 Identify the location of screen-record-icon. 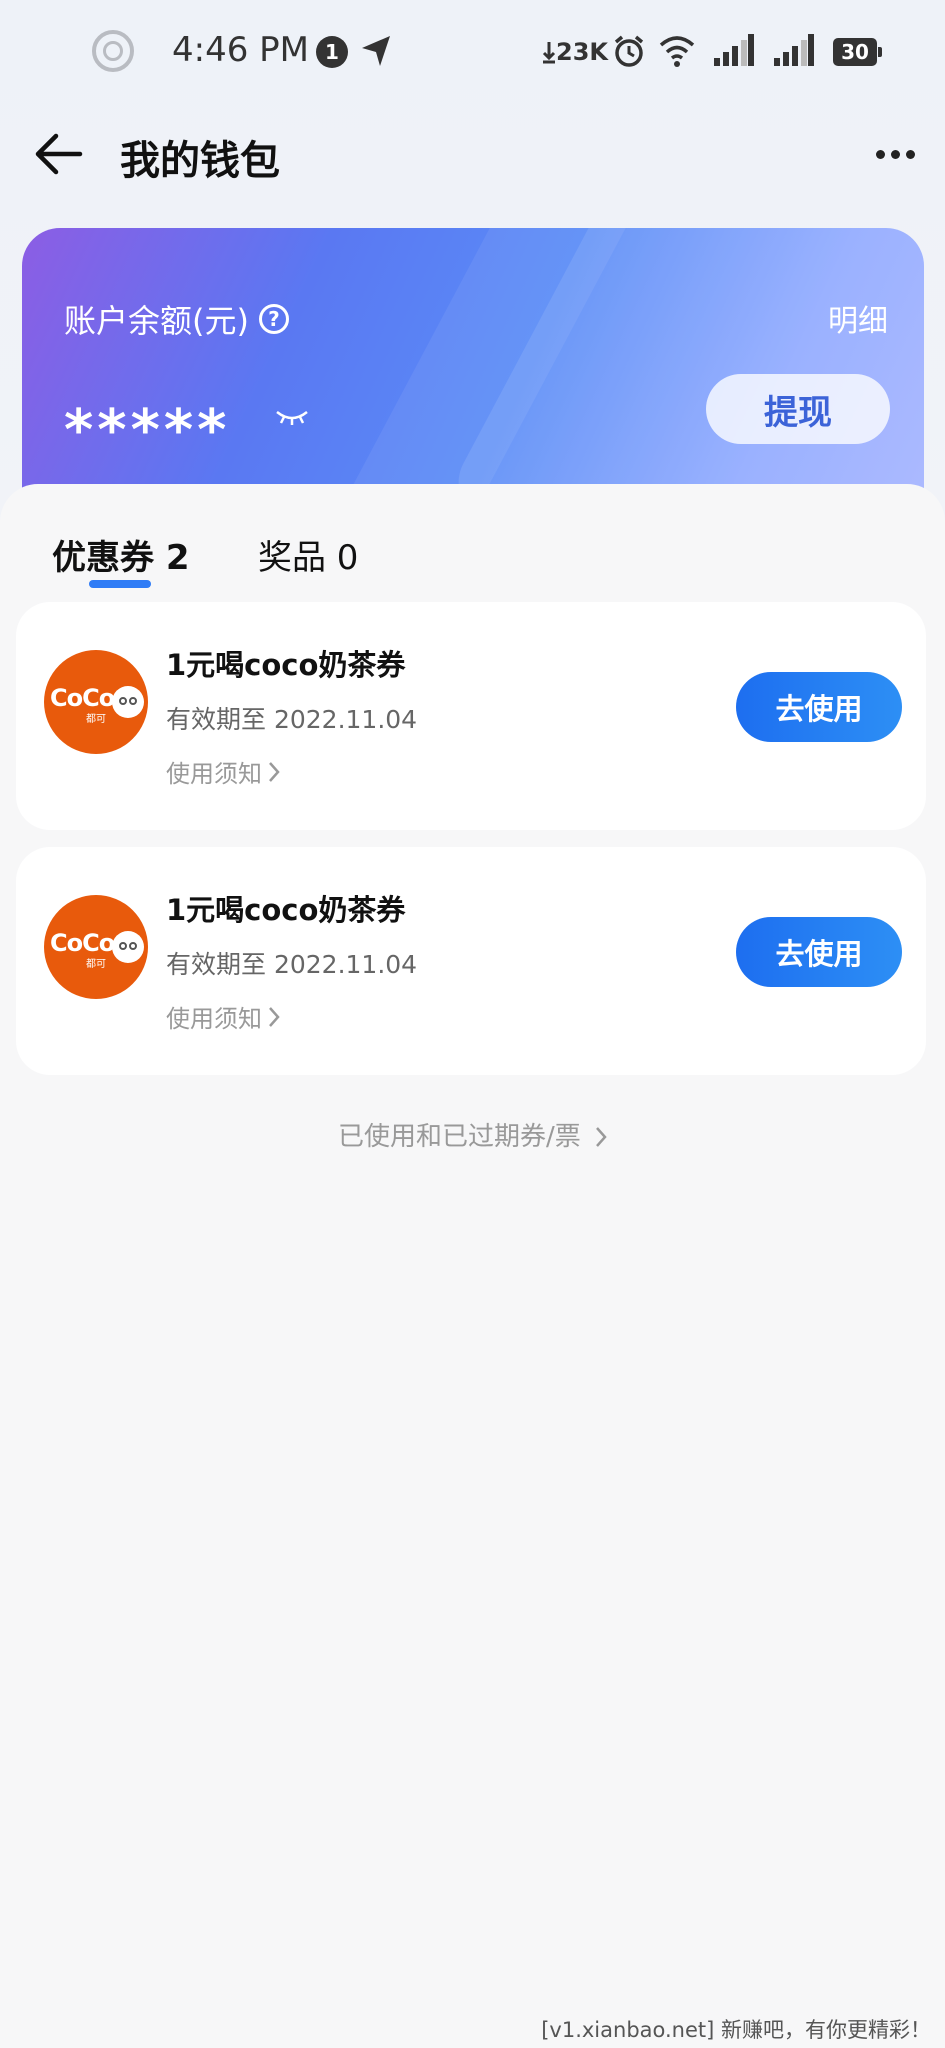
(113, 51).